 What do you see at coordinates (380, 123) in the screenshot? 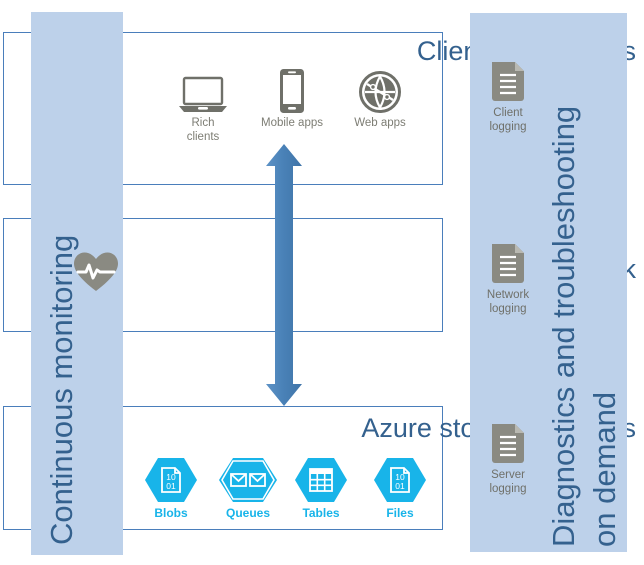
I see `client-item-label: Web apps` at bounding box center [380, 123].